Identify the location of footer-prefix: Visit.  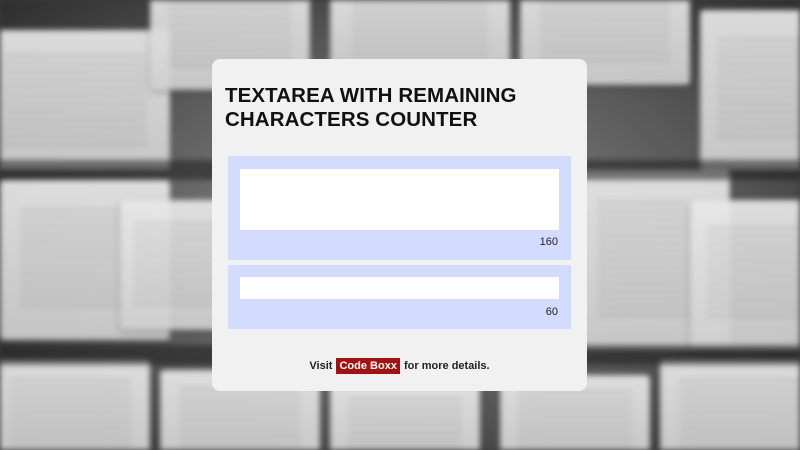
(321, 366).